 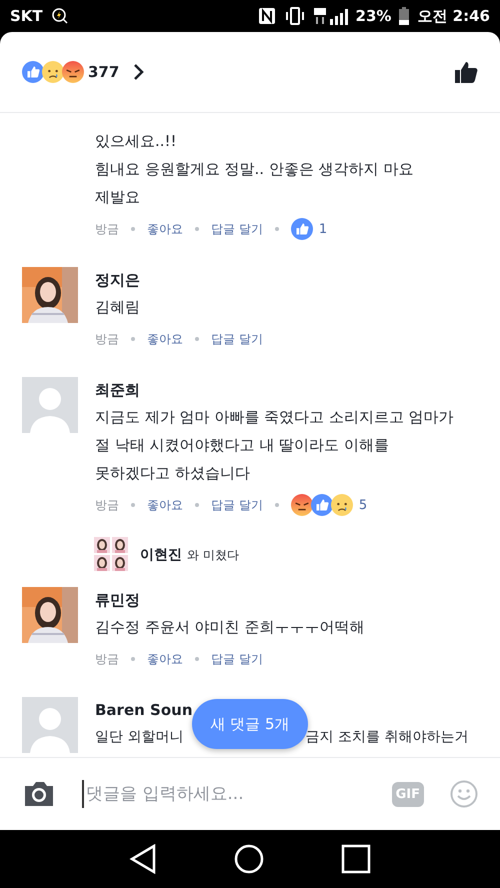 I want to click on camera-icon, so click(x=39, y=794).